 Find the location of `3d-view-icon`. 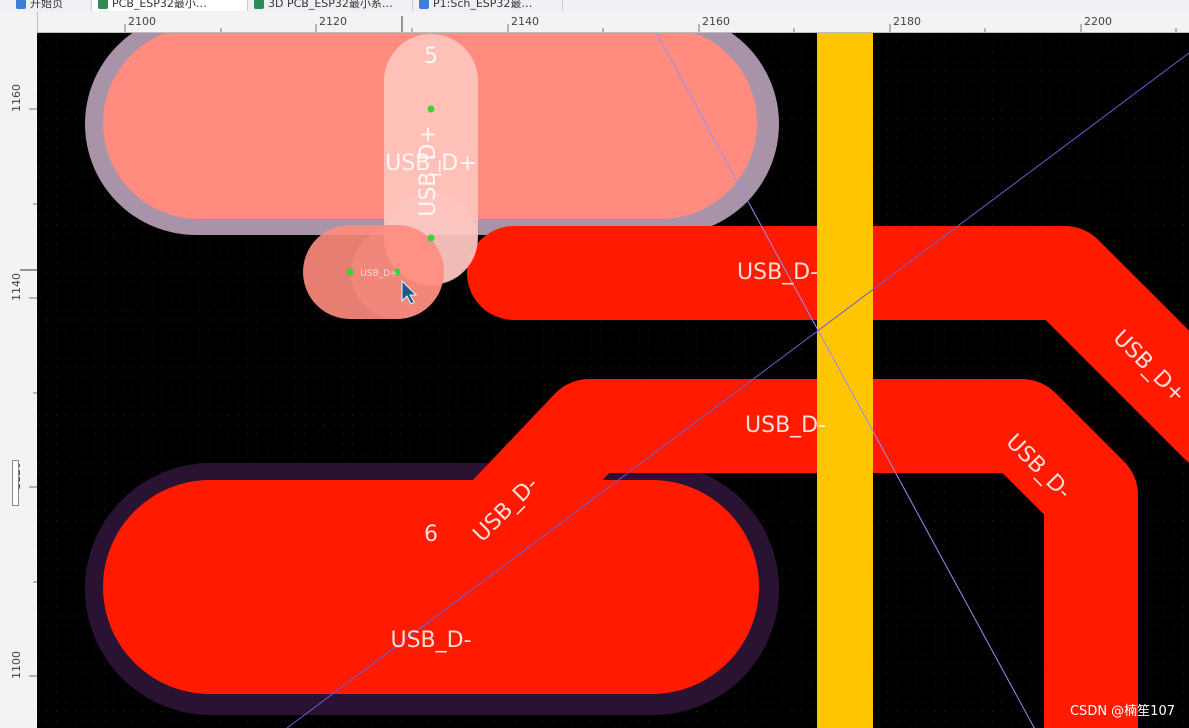

3d-view-icon is located at coordinates (259, 4).